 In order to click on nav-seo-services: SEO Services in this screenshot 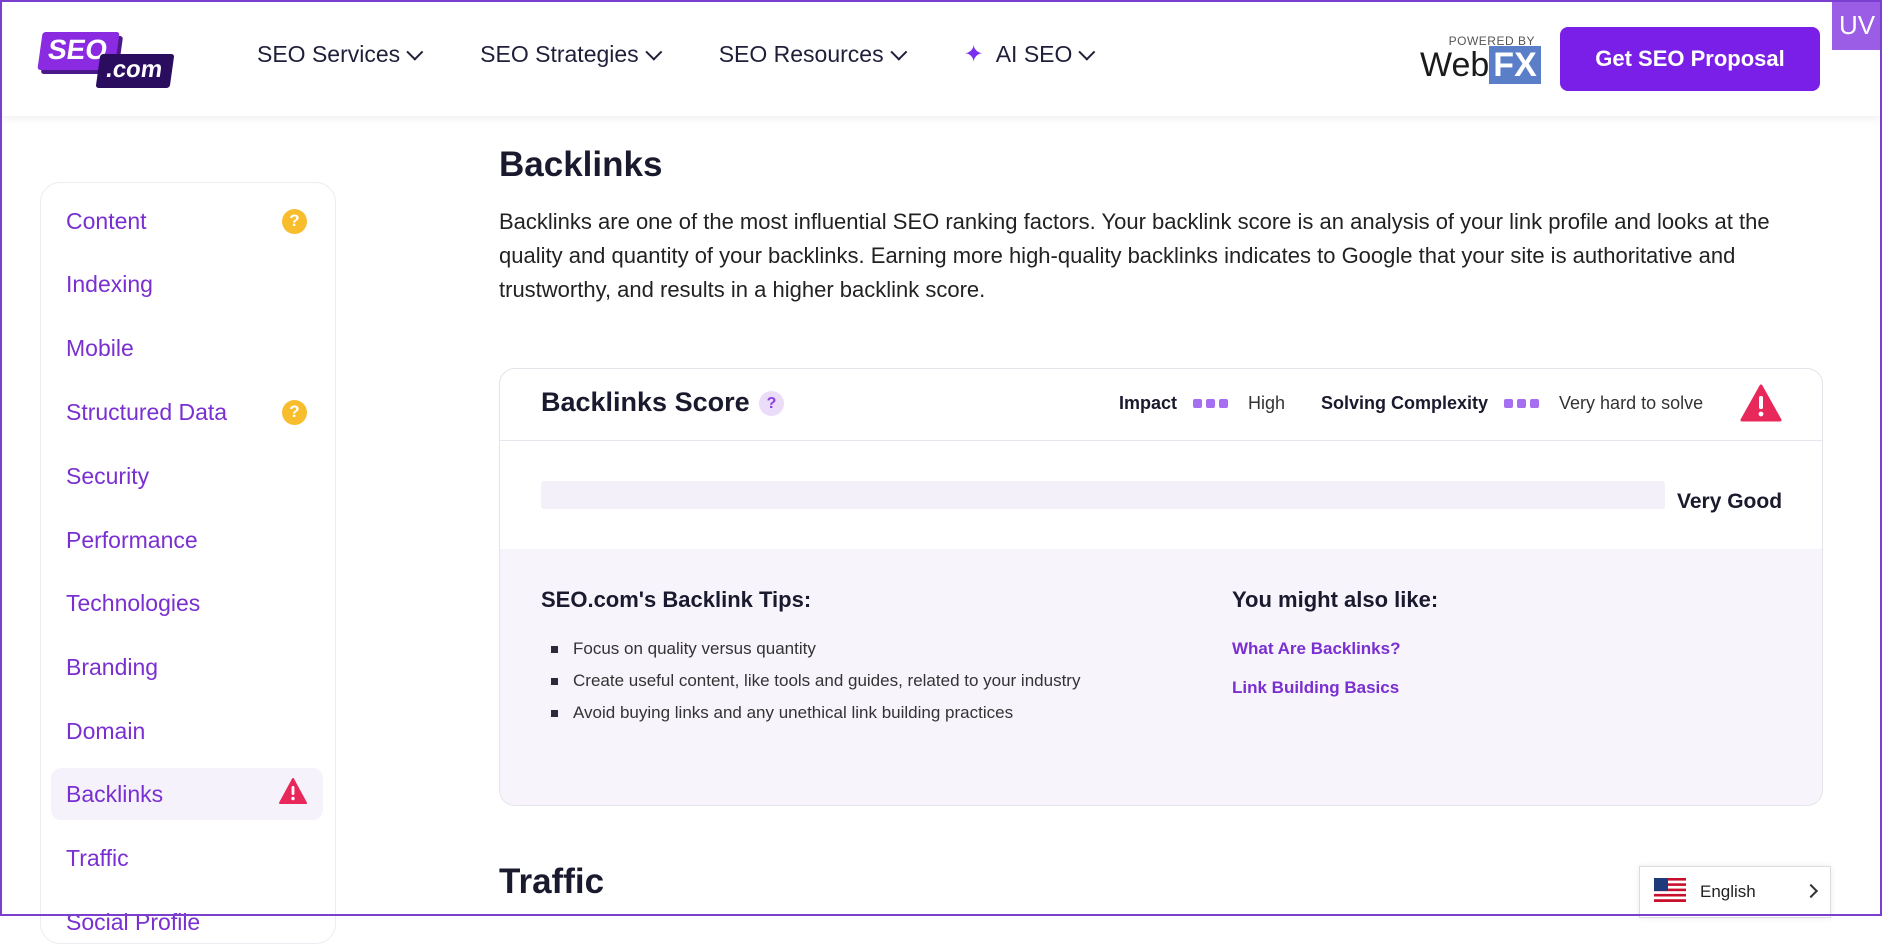, I will do `click(340, 54)`.